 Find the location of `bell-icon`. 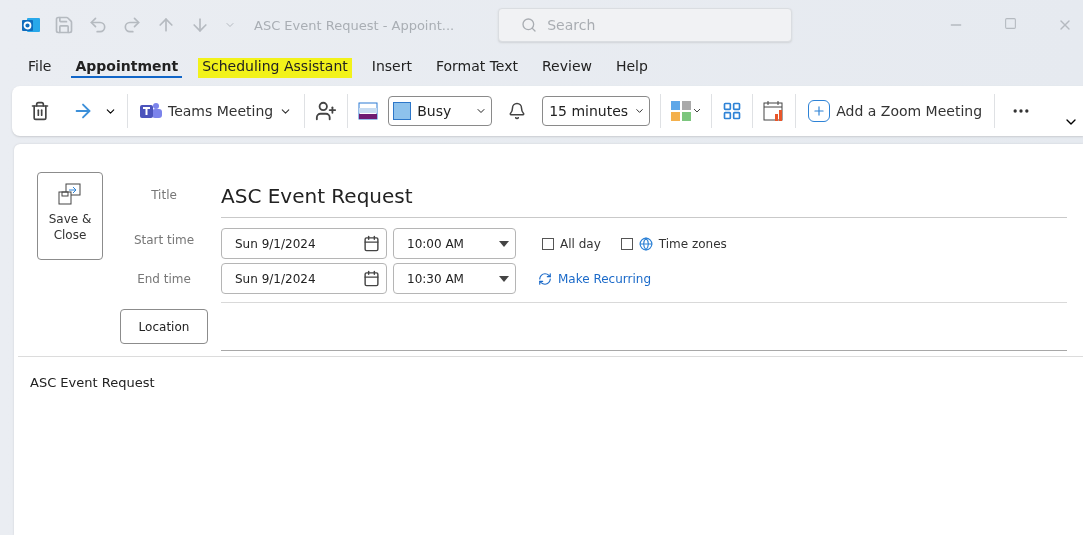

bell-icon is located at coordinates (517, 111).